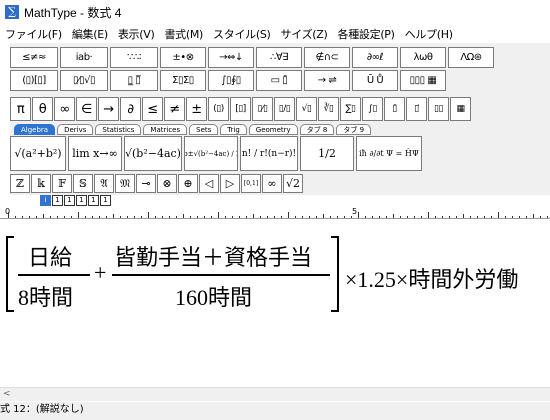 This screenshot has height=420, width=550. What do you see at coordinates (211, 153) in the screenshot?
I see `template-quadratic-formula: −b±√(b²−4ac) / 2a` at bounding box center [211, 153].